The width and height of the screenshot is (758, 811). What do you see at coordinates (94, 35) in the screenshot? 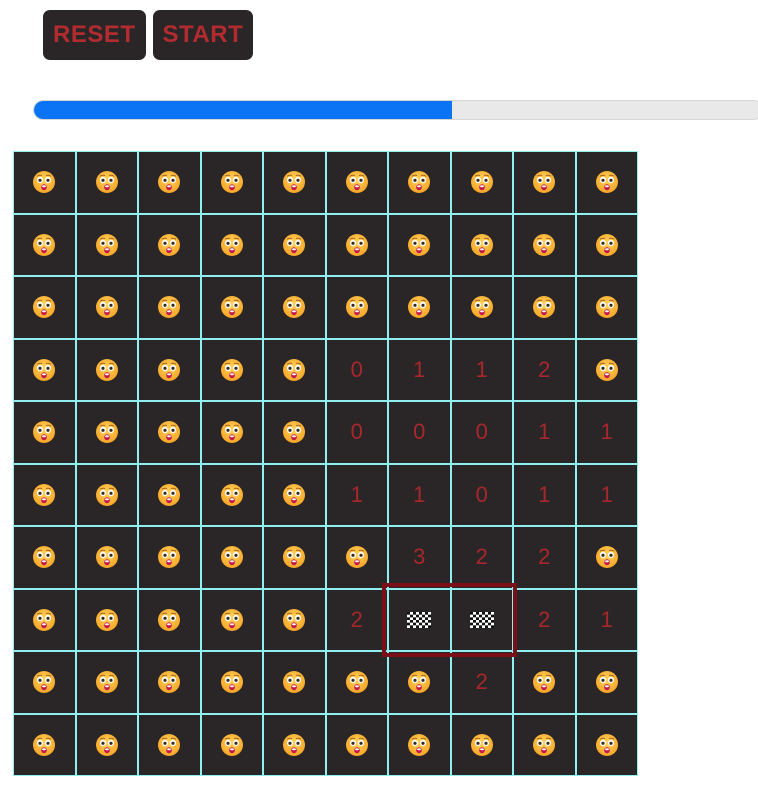
I see `reset-button: RESET` at bounding box center [94, 35].